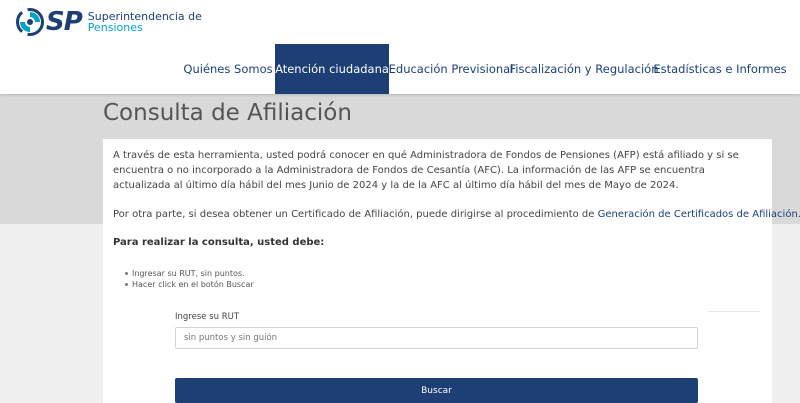  What do you see at coordinates (436, 338) in the screenshot?
I see `rut-input` at bounding box center [436, 338].